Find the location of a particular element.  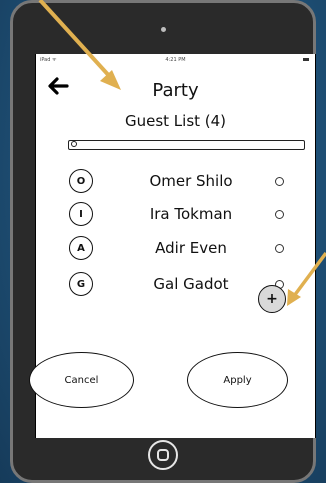

status-bar: iPad ᯤ 4:21 PM is located at coordinates (175, 60).